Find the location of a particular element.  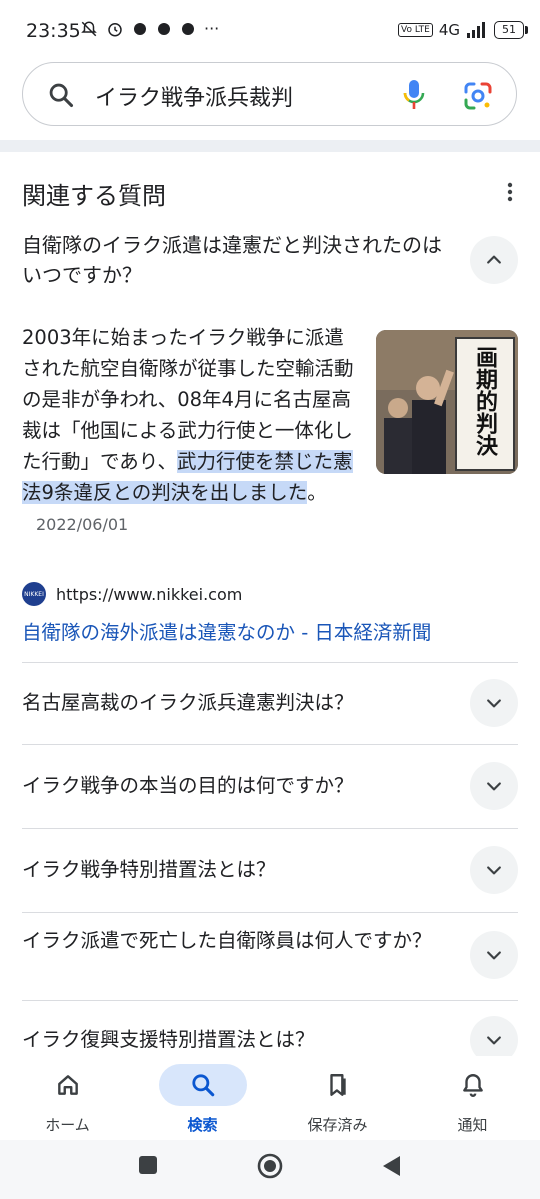

bell-icon is located at coordinates (472, 1085).